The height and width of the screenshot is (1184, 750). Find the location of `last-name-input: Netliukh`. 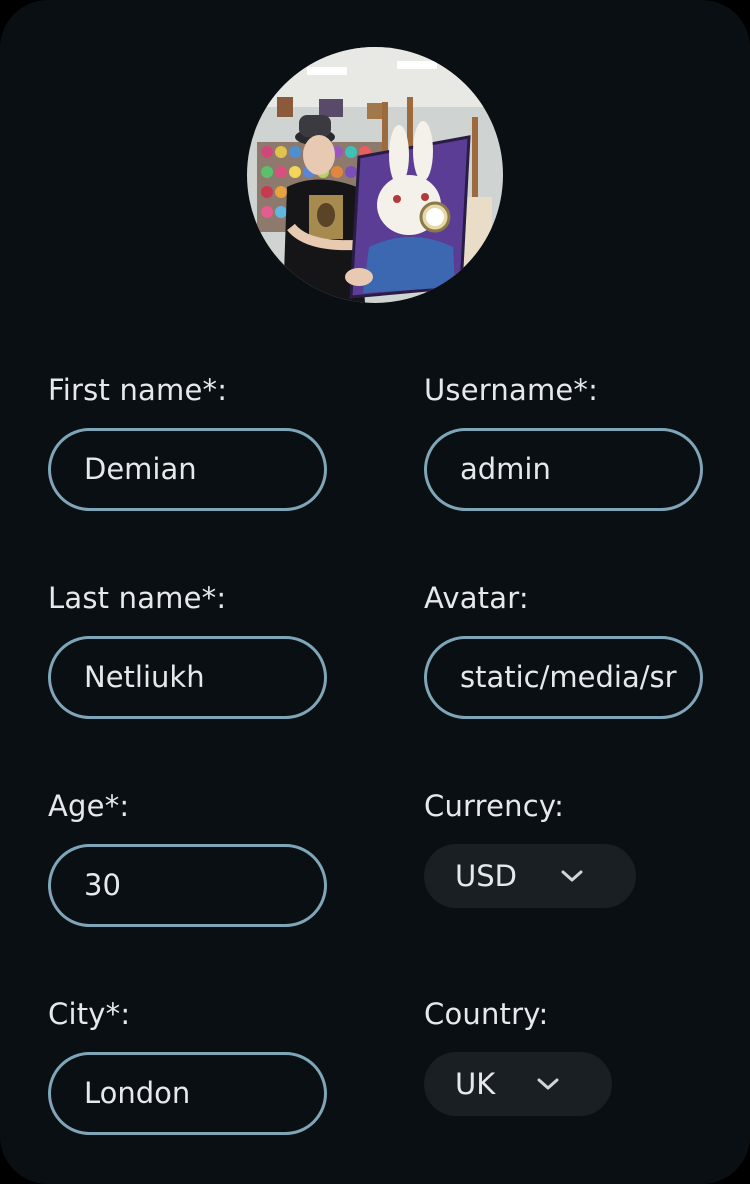

last-name-input: Netliukh is located at coordinates (187, 677).